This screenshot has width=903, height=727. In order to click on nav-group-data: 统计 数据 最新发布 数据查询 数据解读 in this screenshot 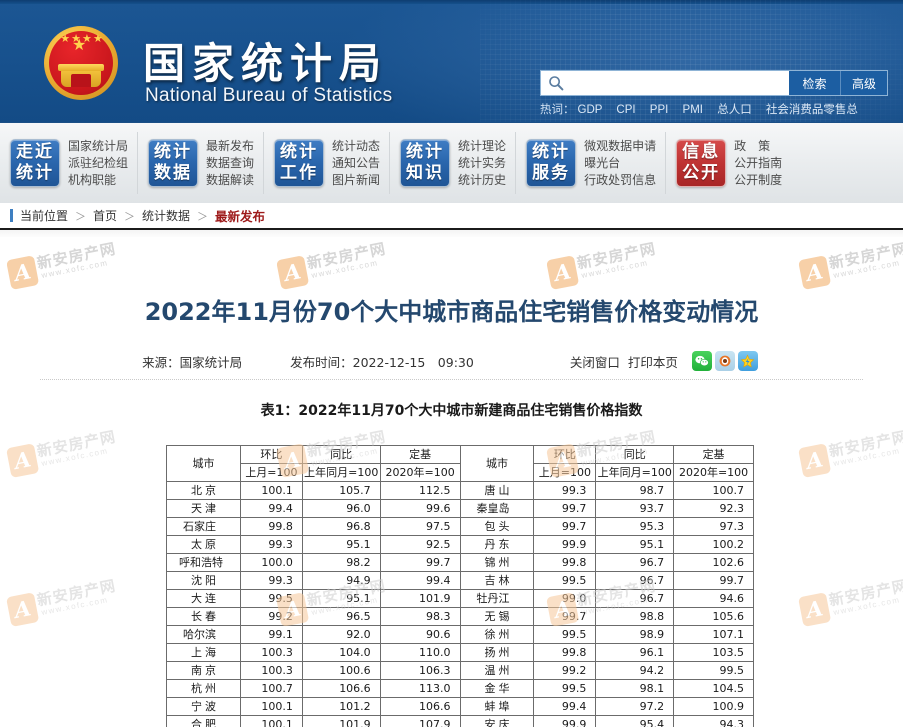, I will do `click(201, 163)`.